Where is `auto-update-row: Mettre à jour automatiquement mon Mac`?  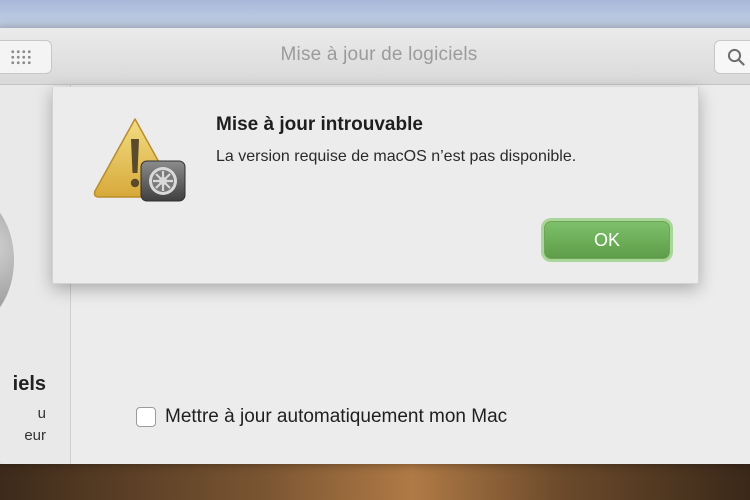
auto-update-row: Mettre à jour automatiquement mon Mac is located at coordinates (321, 417).